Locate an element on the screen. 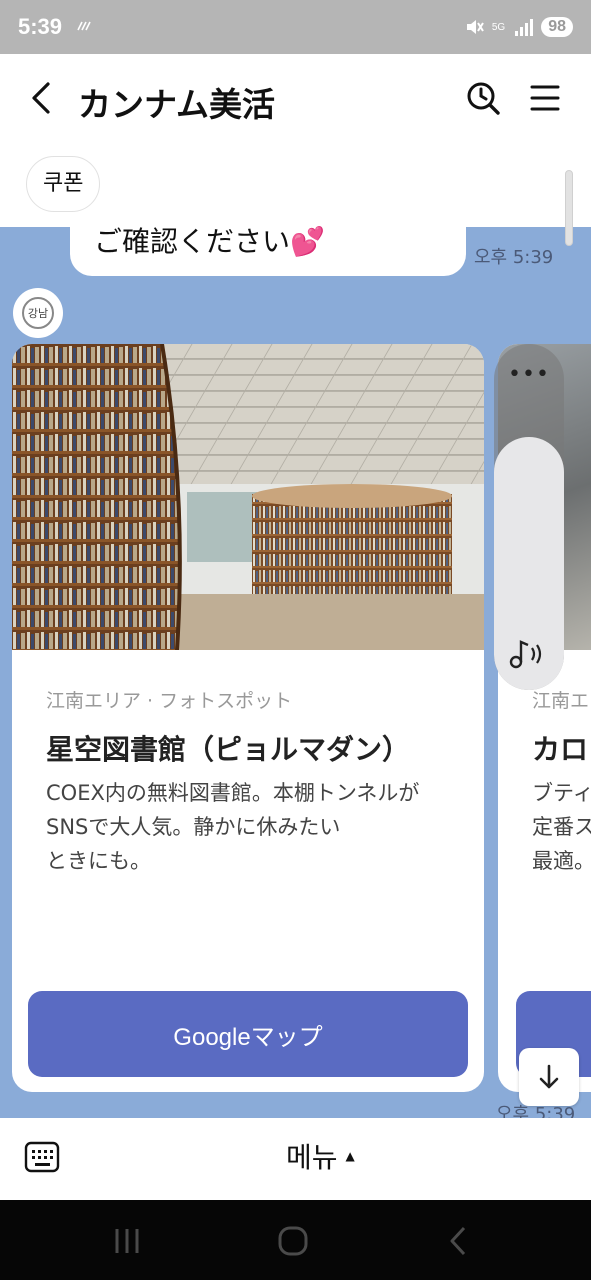  battery-badge: 98 is located at coordinates (557, 27).